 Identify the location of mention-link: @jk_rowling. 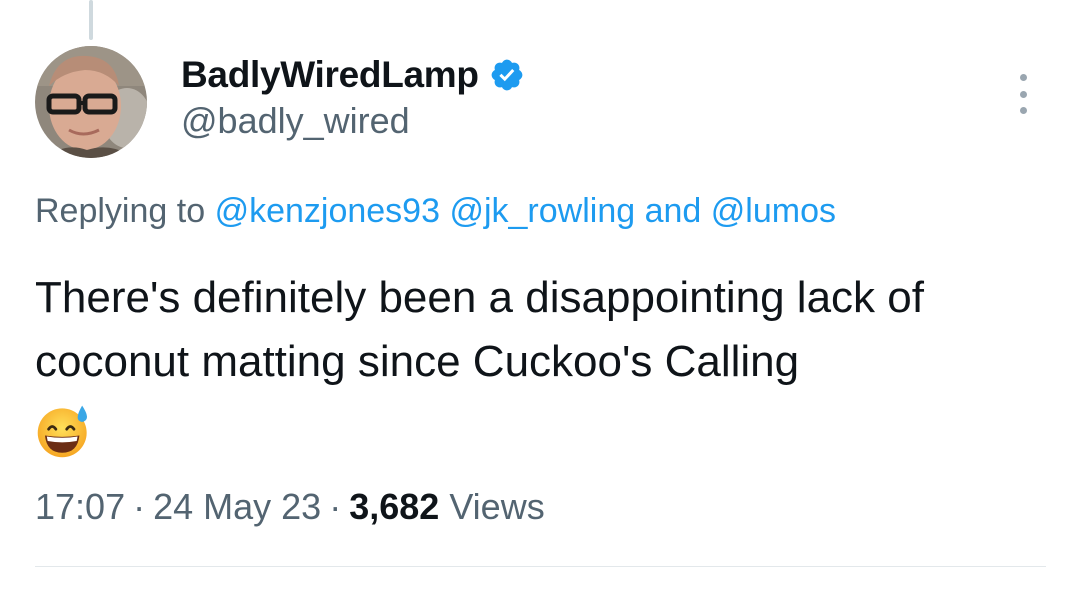
(542, 211).